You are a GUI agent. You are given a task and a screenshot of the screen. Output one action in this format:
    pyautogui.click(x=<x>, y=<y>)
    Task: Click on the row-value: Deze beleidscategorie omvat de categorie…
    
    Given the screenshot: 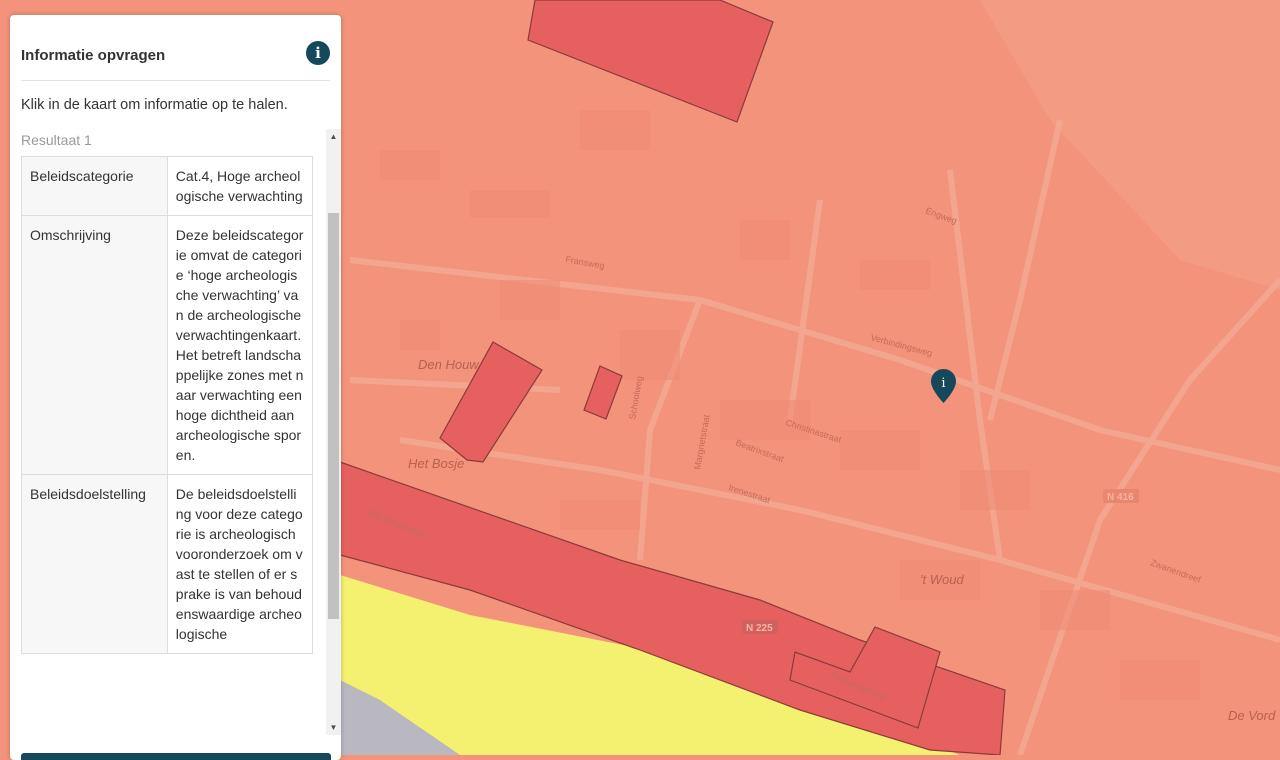 What is the action you would take?
    pyautogui.click(x=240, y=345)
    